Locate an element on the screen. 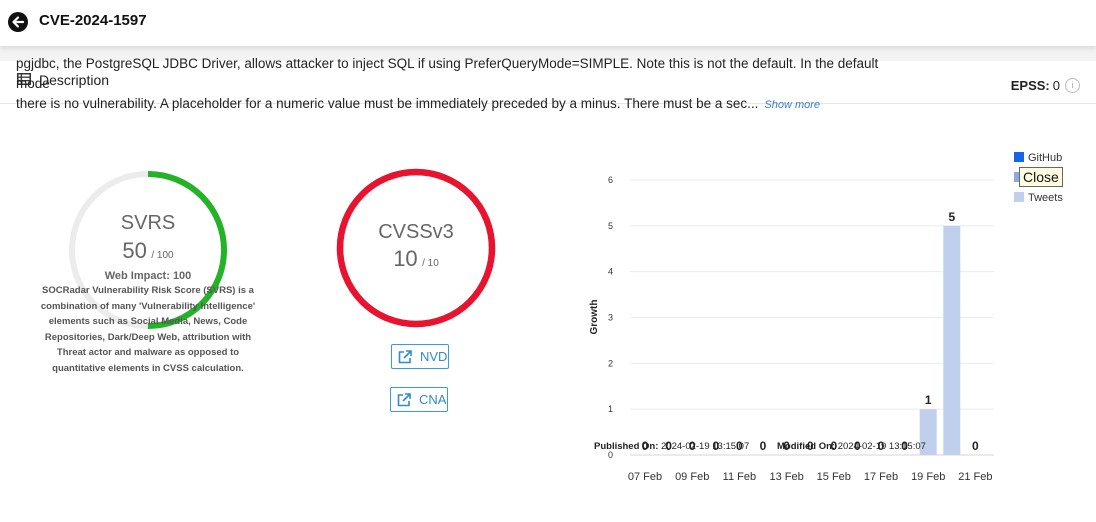 Image resolution: width=1096 pixels, height=522 pixels. info-icon: i is located at coordinates (1072, 85).